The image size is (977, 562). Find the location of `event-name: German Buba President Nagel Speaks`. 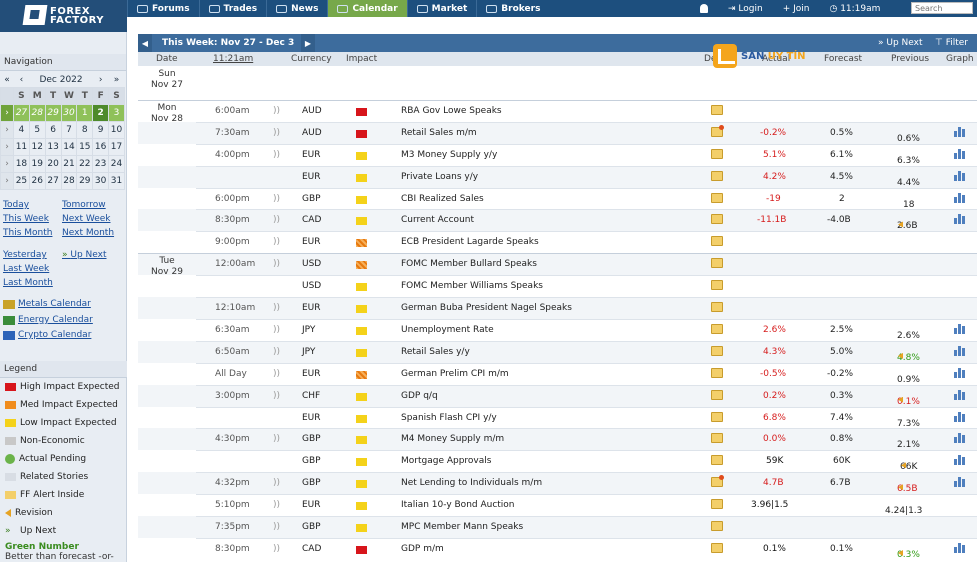

event-name: German Buba President Nagel Speaks is located at coordinates (486, 308).